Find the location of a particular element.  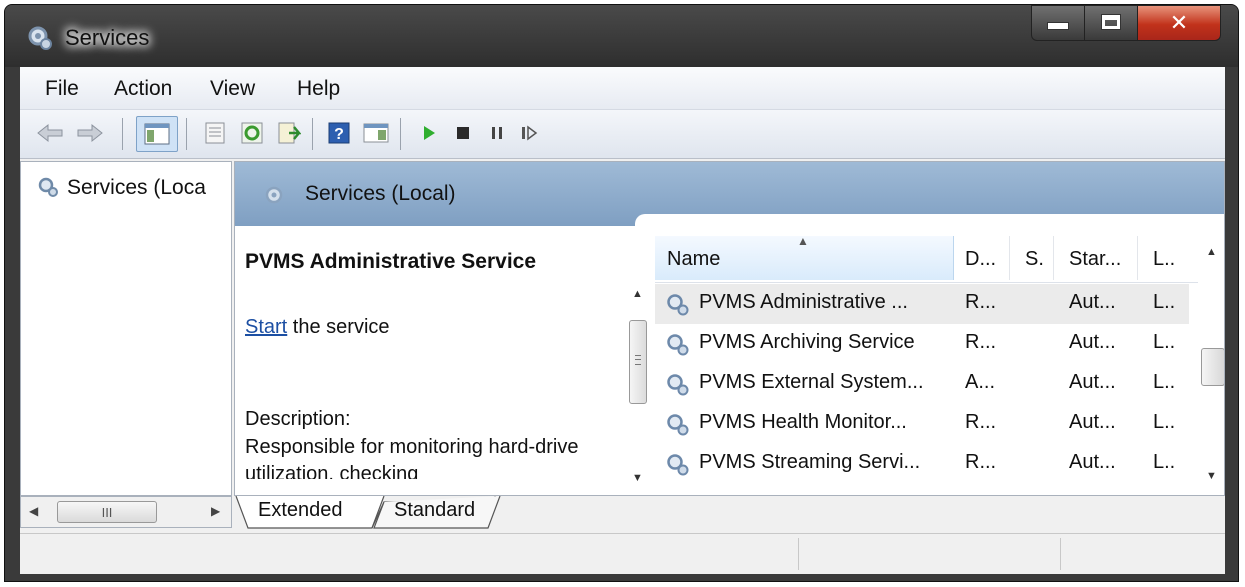

show-hide-console-tree-icon is located at coordinates (157, 134).